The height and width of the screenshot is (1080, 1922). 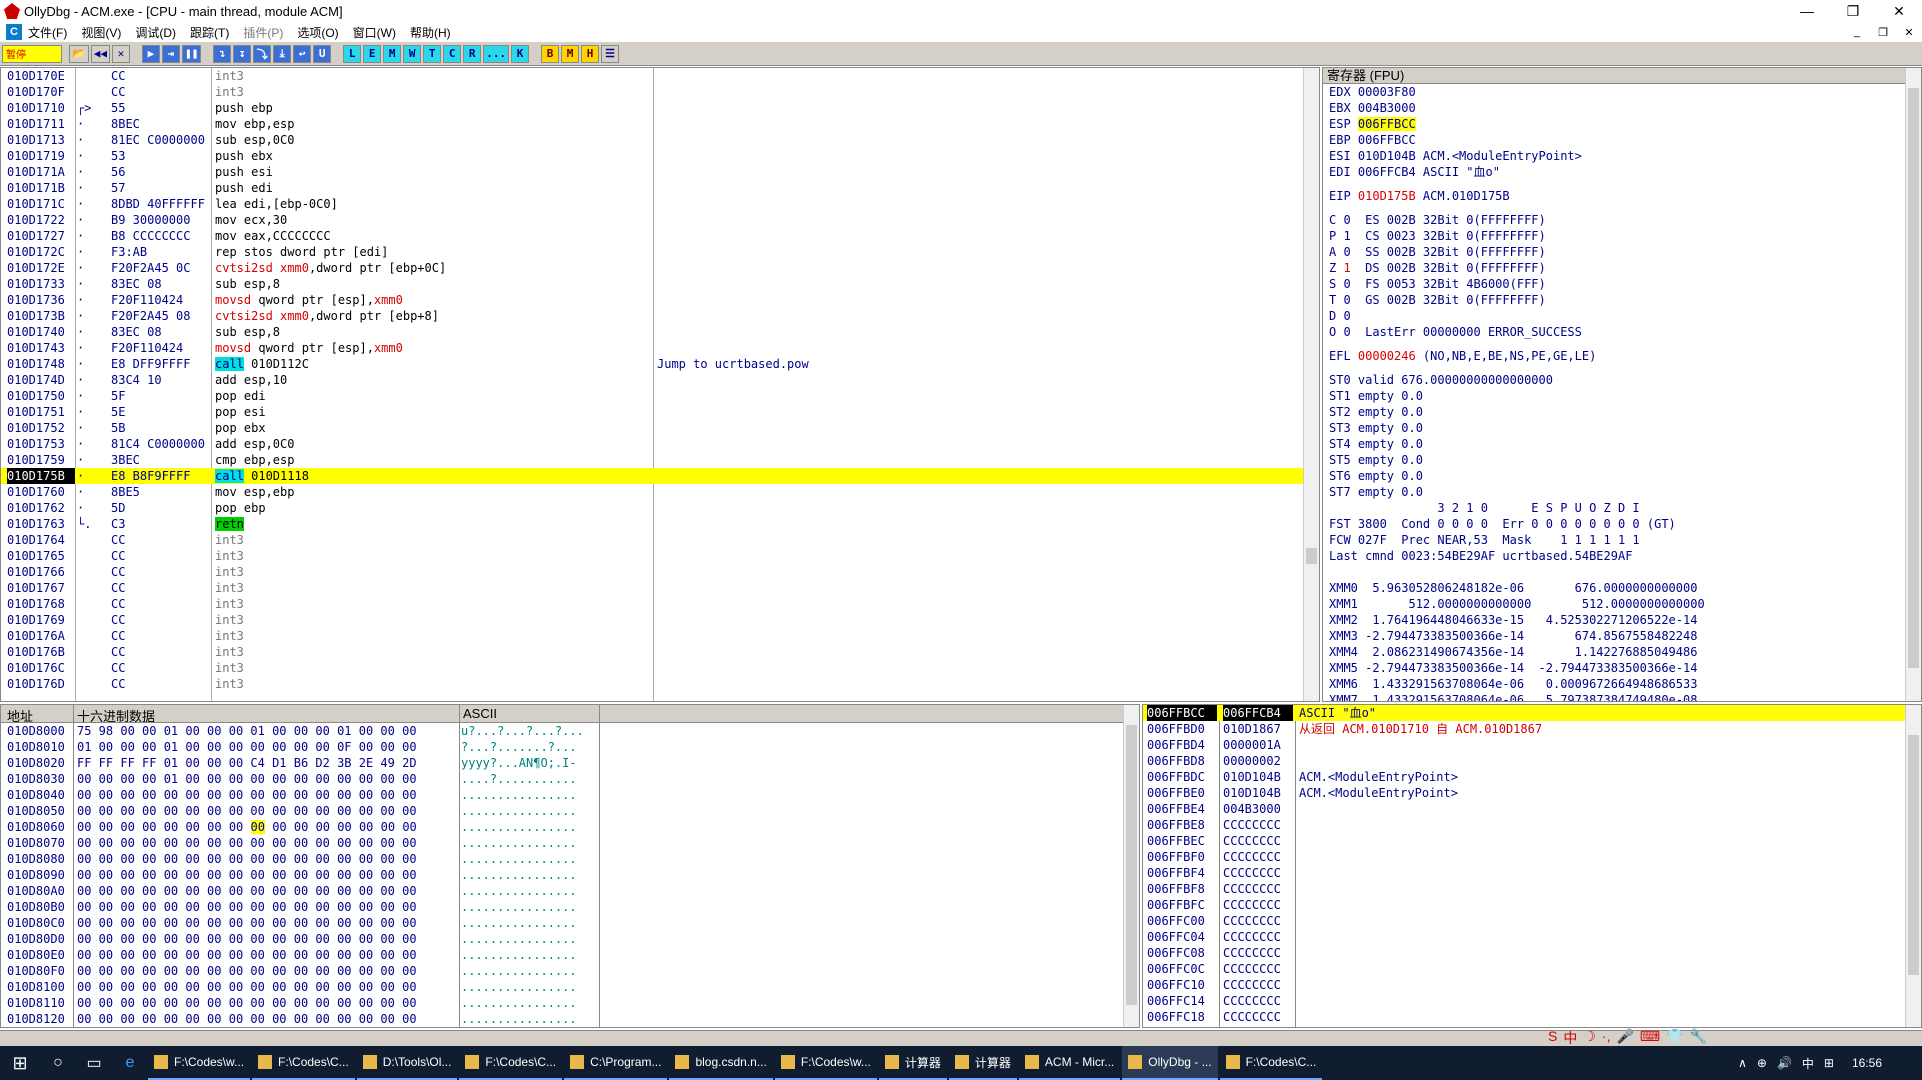 I want to click on keyboard-icon: ⌨, so click(x=1650, y=1038).